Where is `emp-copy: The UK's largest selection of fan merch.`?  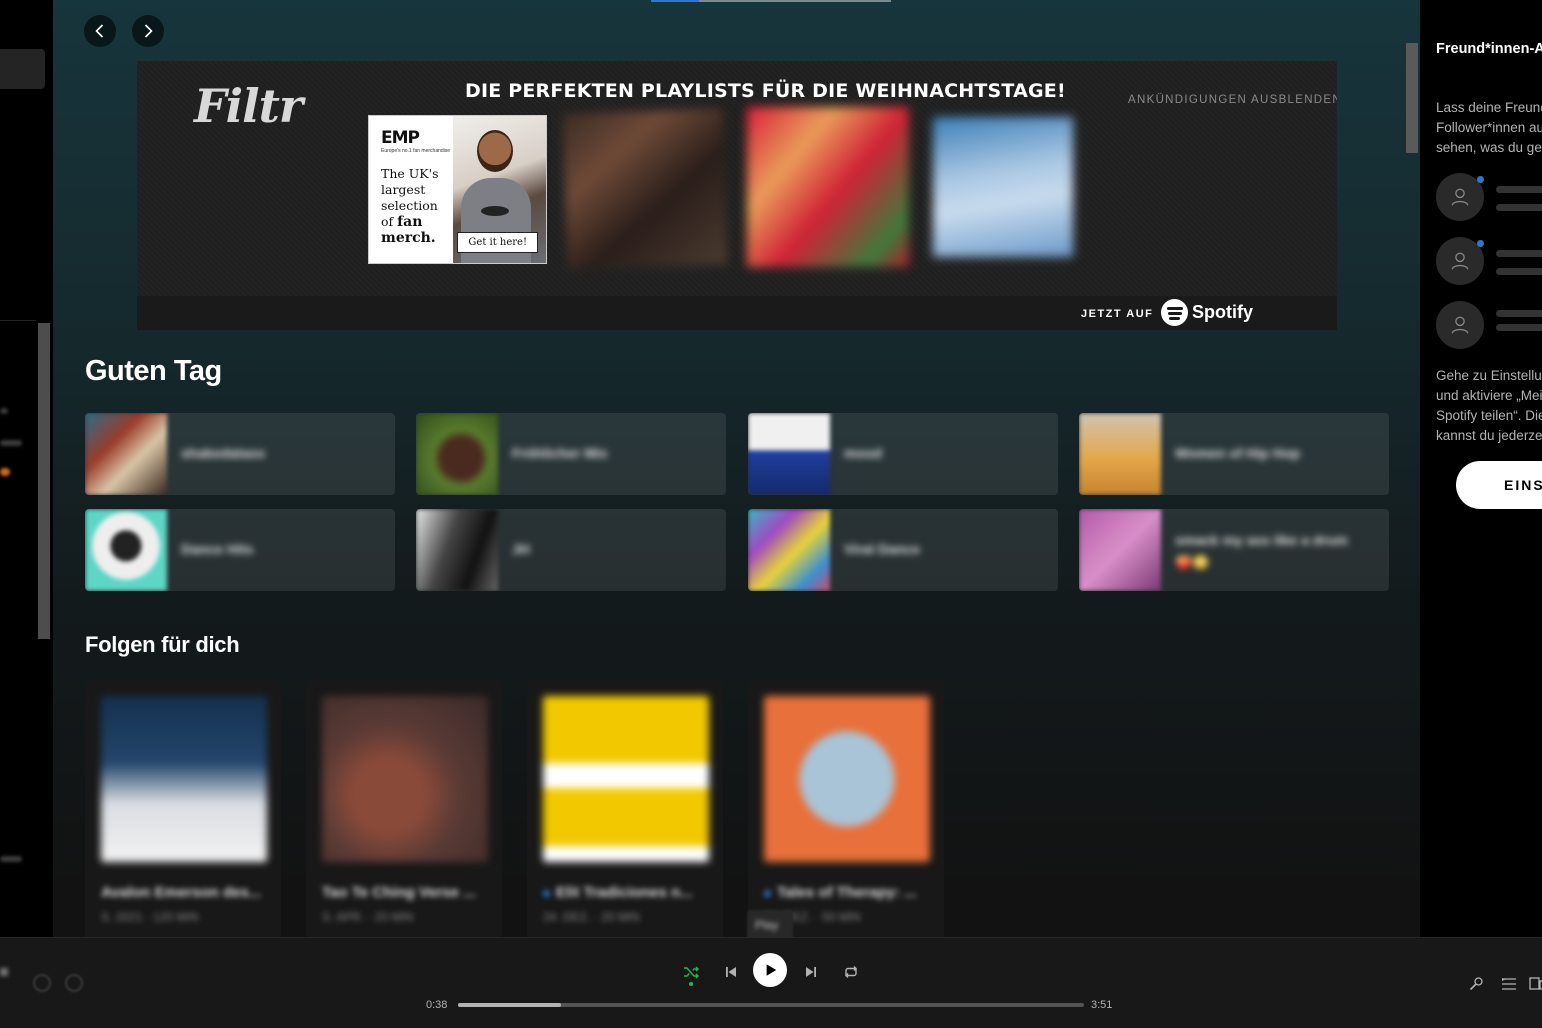 emp-copy: The UK's largest selection of fan merch. is located at coordinates (410, 206).